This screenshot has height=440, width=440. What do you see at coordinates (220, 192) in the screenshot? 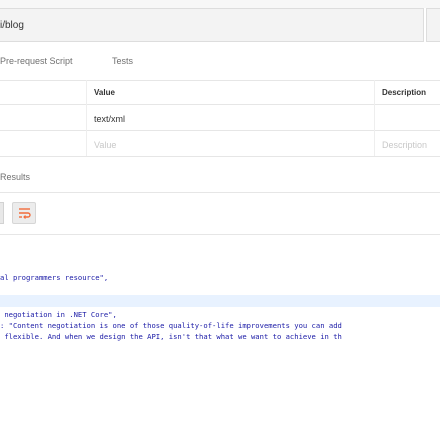
I see `results-divider` at bounding box center [220, 192].